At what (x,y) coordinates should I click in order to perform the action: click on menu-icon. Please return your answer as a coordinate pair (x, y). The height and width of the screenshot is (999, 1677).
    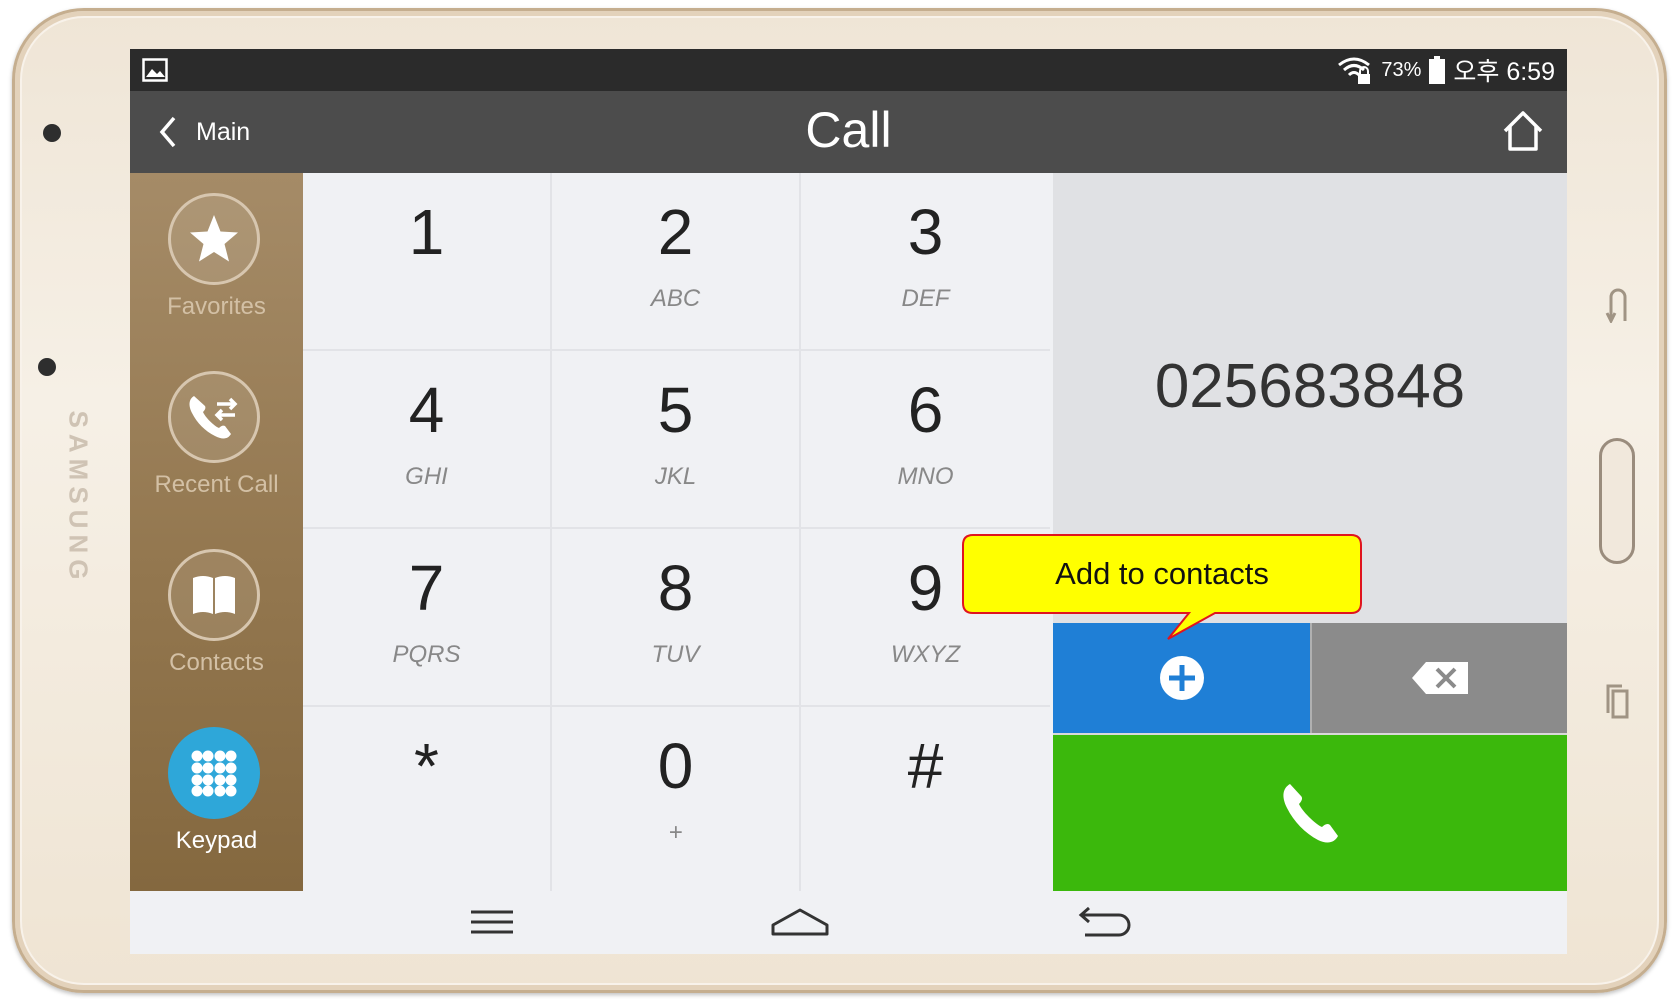
    Looking at the image, I should click on (492, 922).